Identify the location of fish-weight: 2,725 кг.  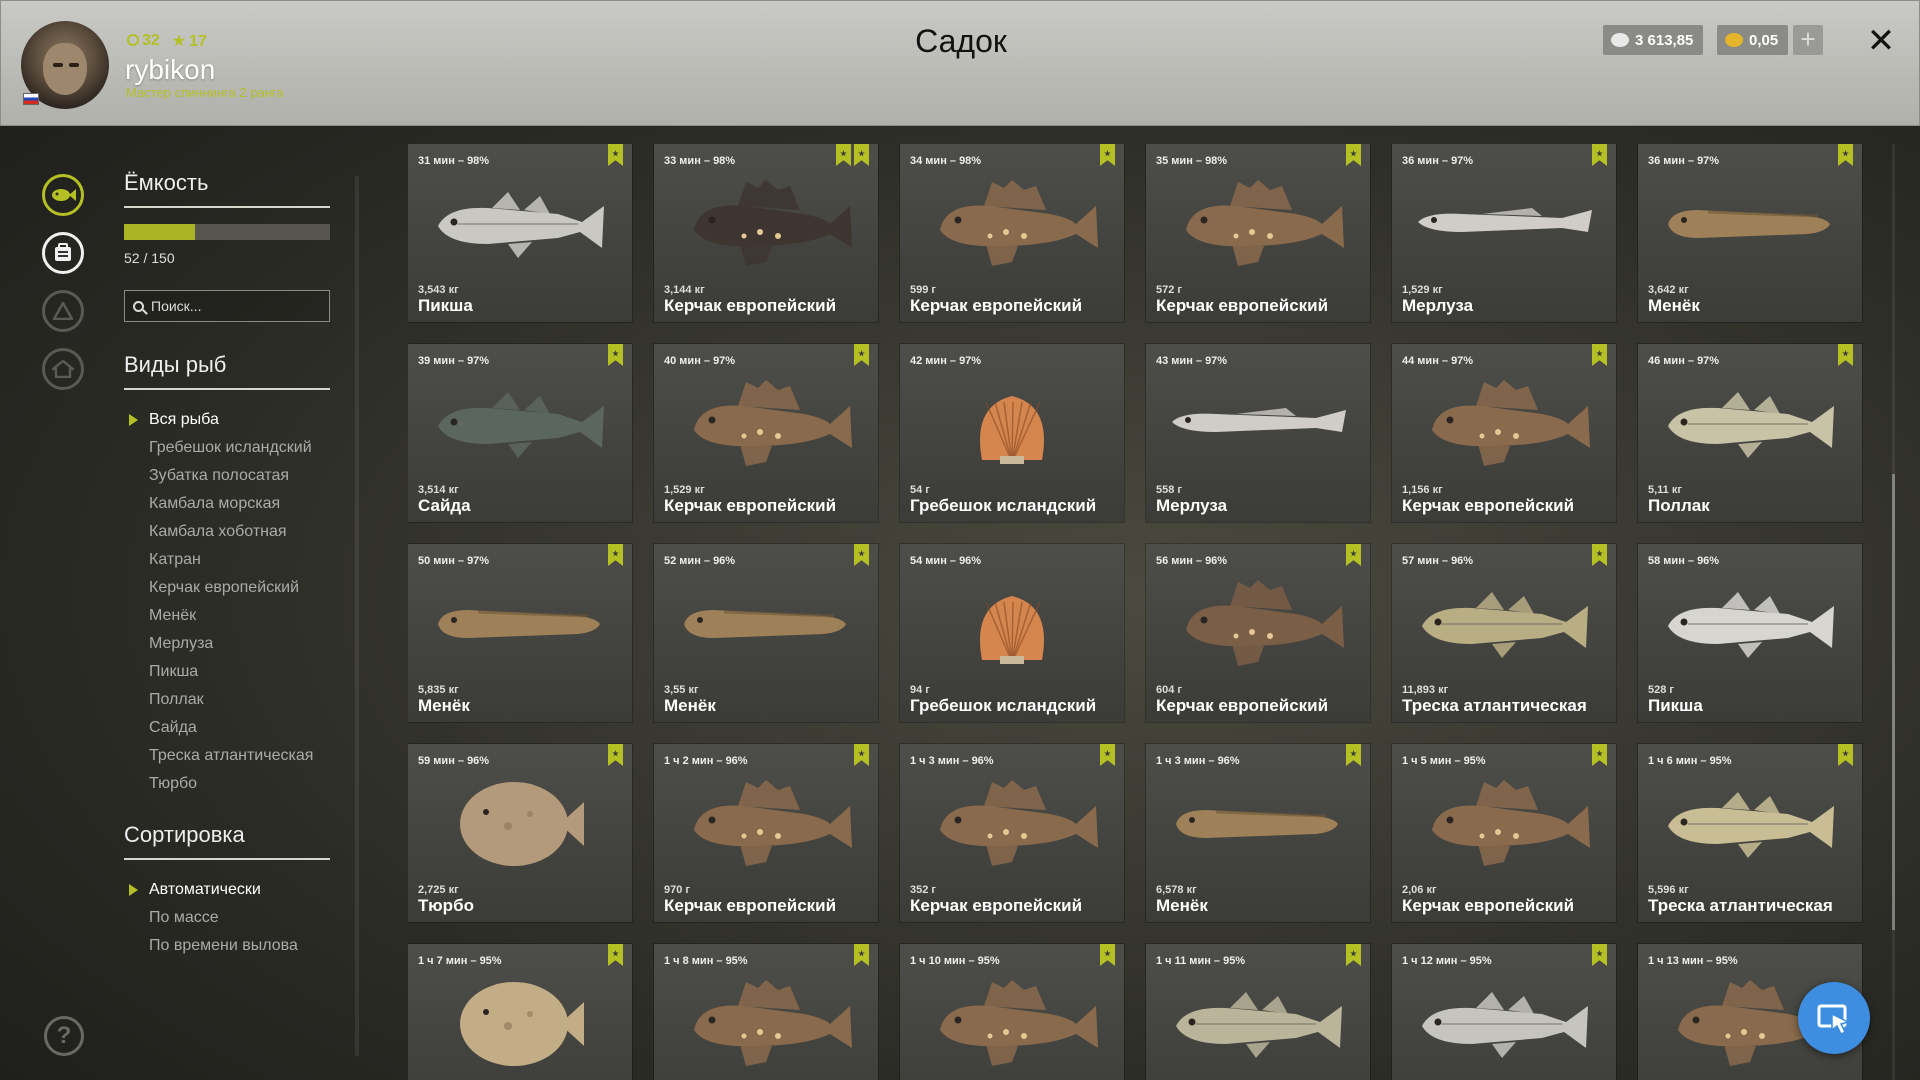
(438, 890).